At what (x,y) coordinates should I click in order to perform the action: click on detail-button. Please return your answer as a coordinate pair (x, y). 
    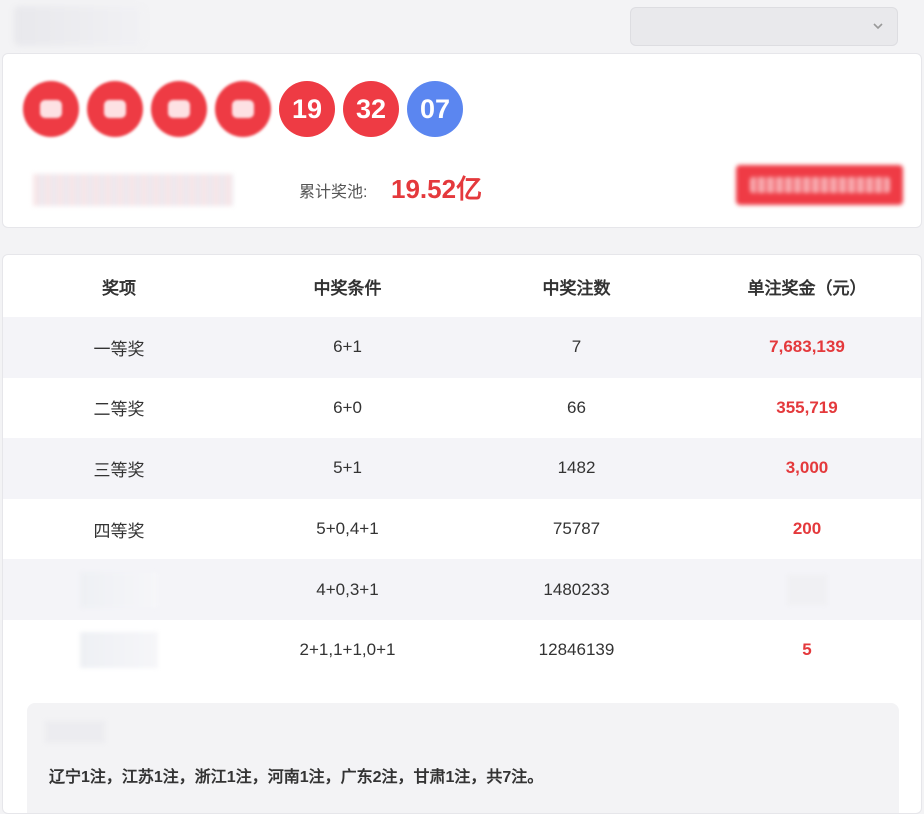
    Looking at the image, I should click on (819, 185).